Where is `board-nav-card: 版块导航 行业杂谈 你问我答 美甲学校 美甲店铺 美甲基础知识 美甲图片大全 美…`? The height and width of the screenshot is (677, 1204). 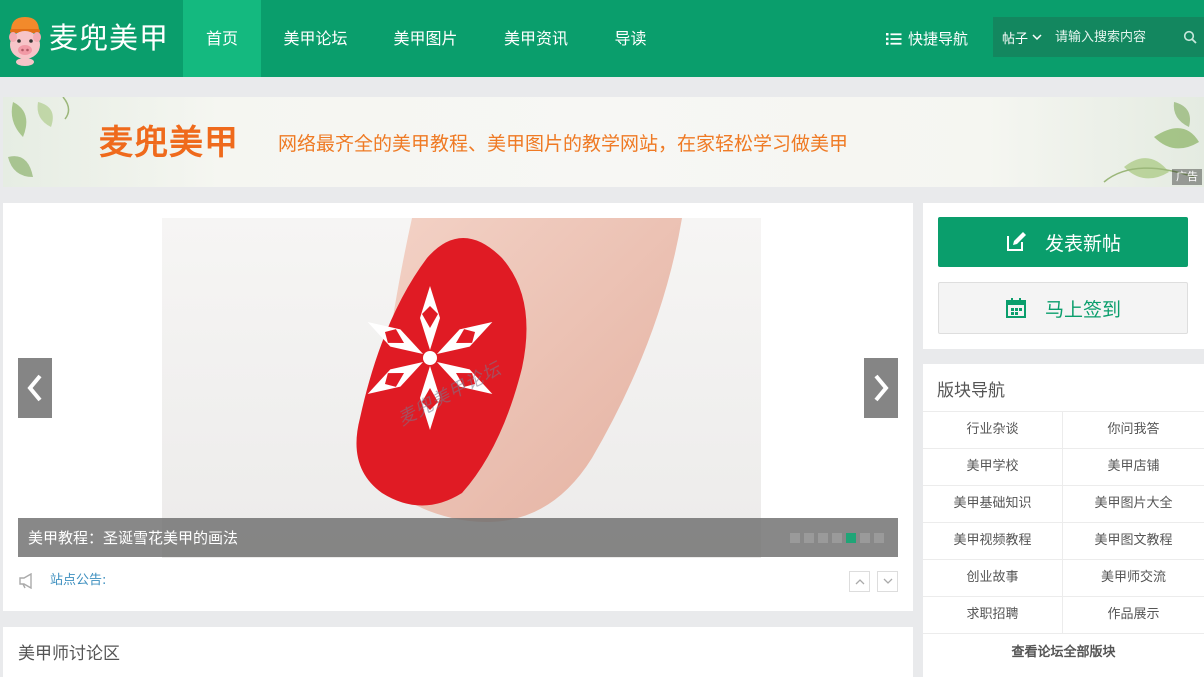
board-nav-card: 版块导航 行业杂谈 你问我答 美甲学校 美甲店铺 美甲基础知识 美甲图片大全 美… is located at coordinates (1063, 520).